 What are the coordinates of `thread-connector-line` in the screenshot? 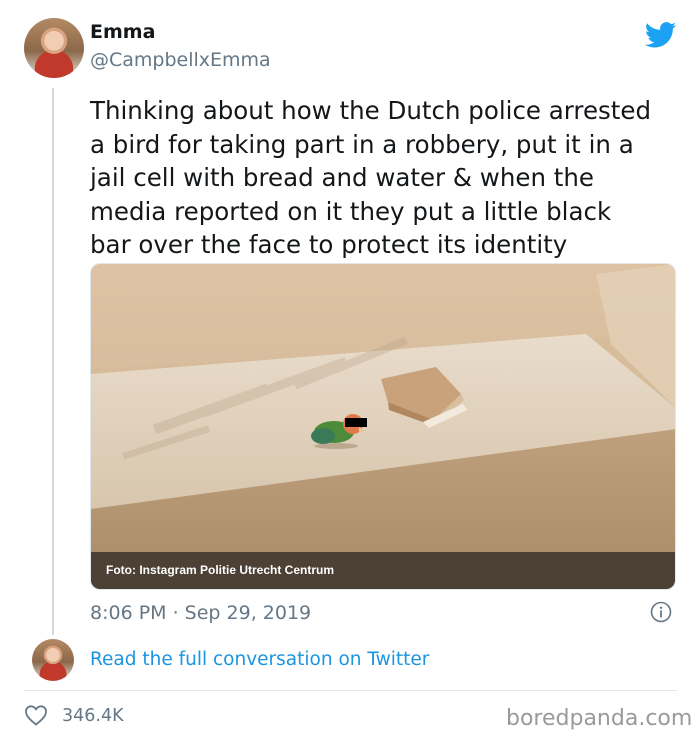 It's located at (53, 361).